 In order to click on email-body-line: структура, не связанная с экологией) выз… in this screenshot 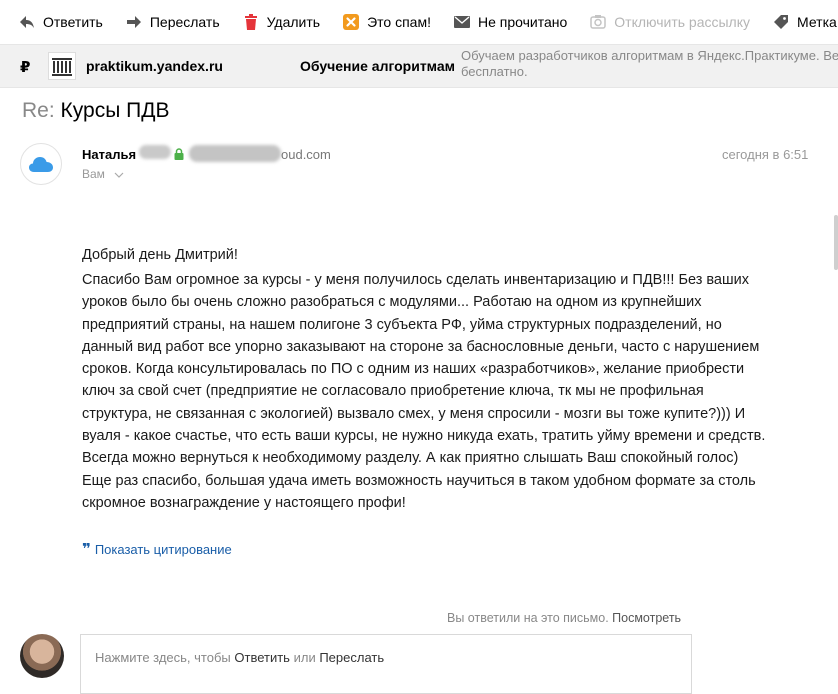, I will do `click(414, 413)`.